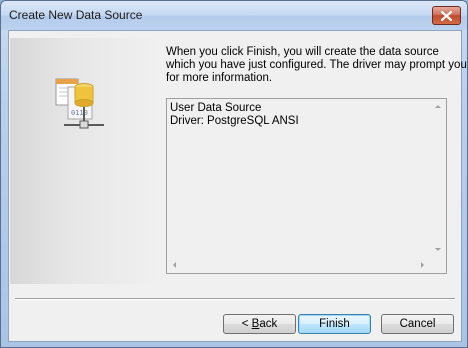  I want to click on scroll-down-arrow-icon, so click(438, 249).